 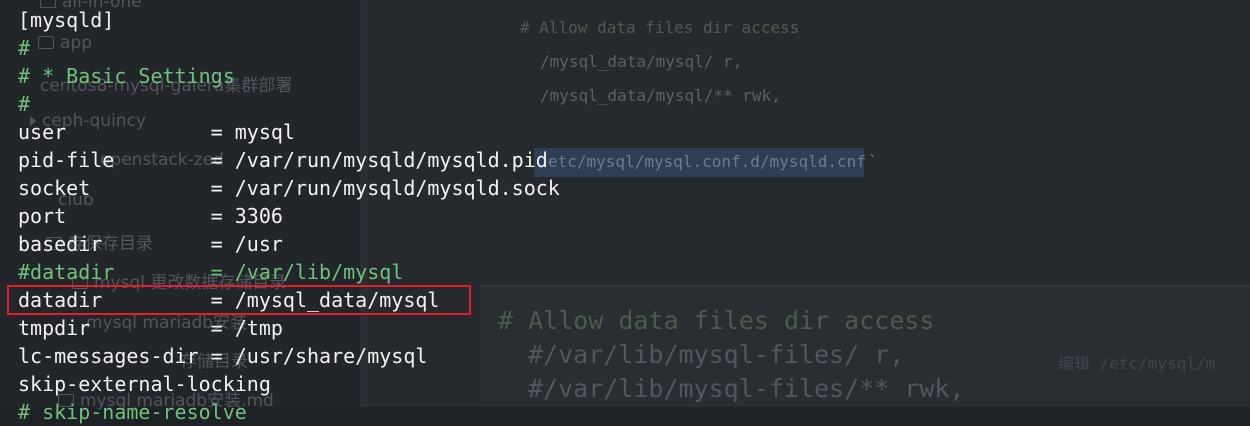 I want to click on config-comment-line: # skip-name-resolve, so click(x=132, y=412).